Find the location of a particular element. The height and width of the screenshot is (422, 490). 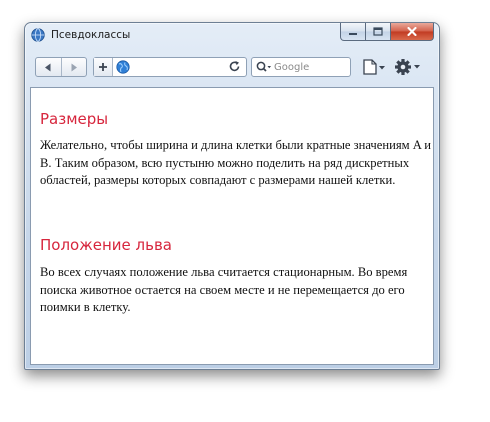

back-arrow-icon is located at coordinates (48, 67).